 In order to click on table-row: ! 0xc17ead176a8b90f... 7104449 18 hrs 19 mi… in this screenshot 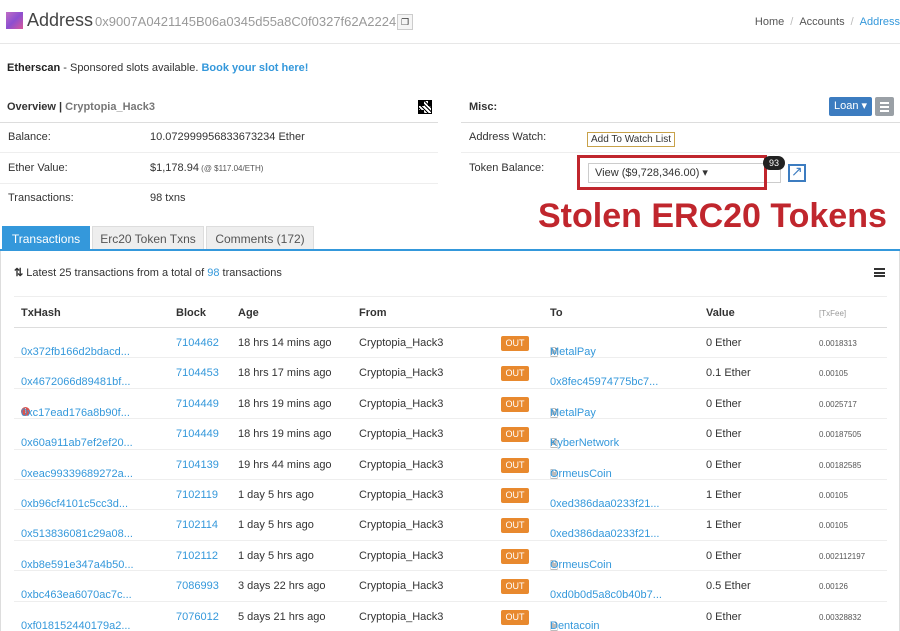, I will do `click(450, 404)`.